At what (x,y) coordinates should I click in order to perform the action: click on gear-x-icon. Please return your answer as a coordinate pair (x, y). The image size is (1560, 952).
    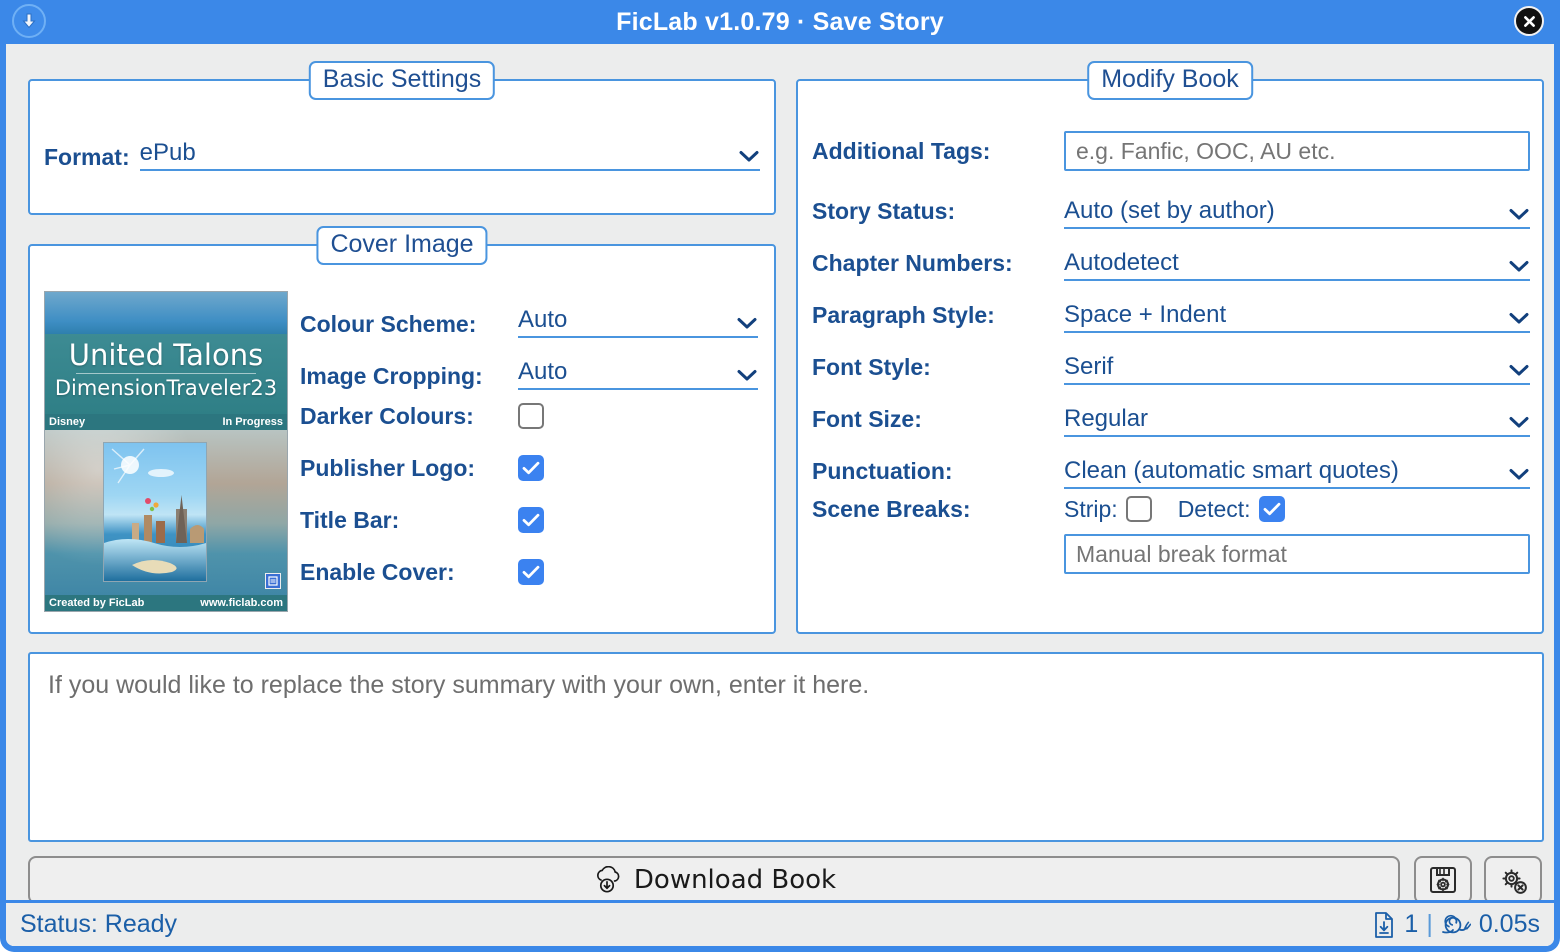
    Looking at the image, I should click on (1514, 881).